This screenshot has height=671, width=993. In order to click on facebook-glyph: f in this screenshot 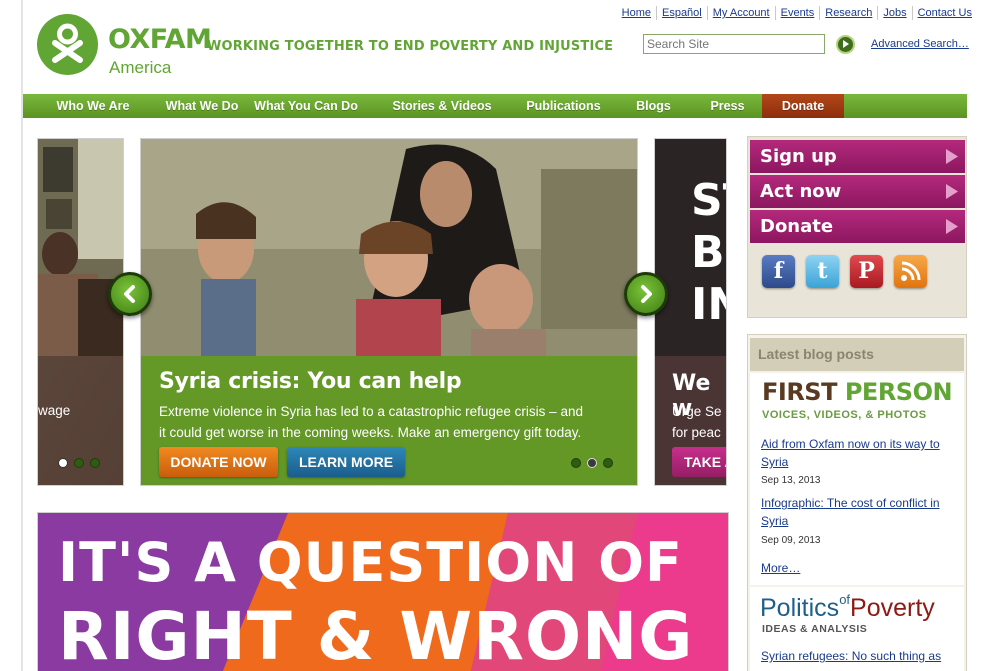, I will do `click(778, 271)`.